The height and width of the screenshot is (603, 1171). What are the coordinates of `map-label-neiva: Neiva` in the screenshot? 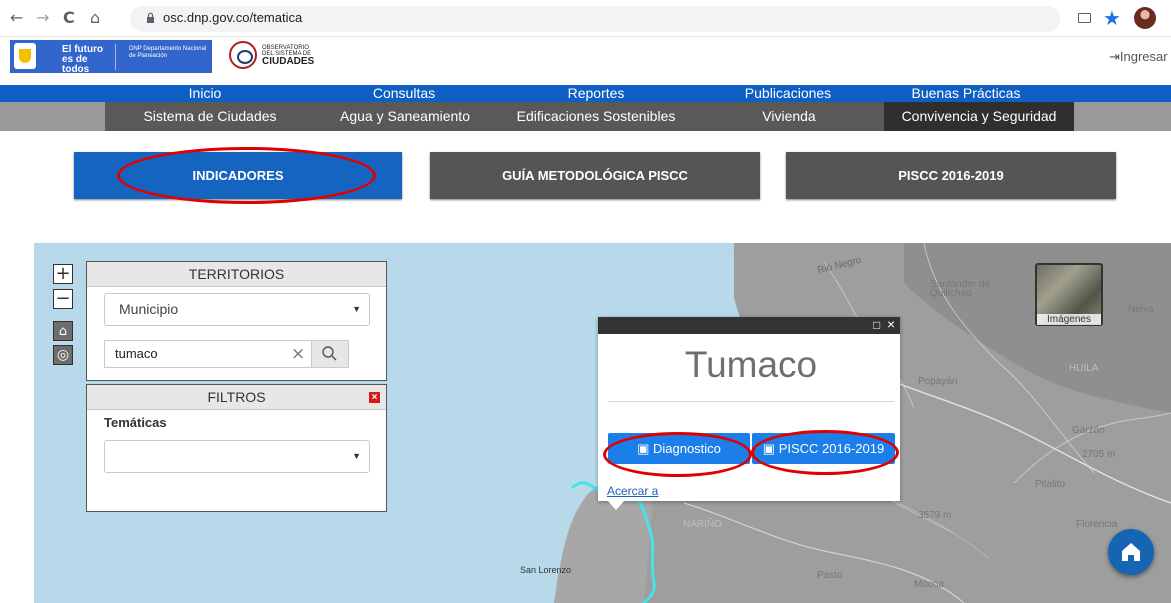 It's located at (1141, 309).